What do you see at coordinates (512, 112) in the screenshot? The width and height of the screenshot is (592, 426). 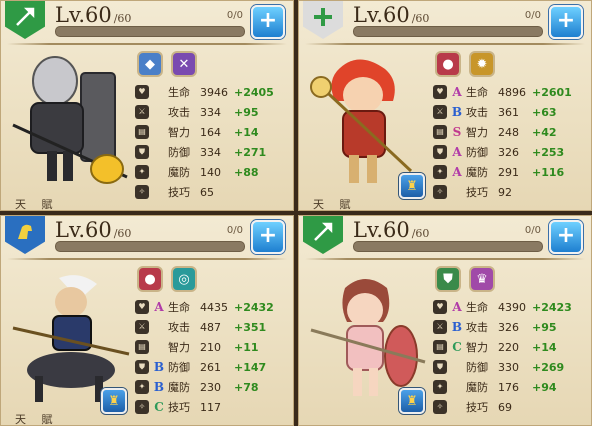 I see `stat-row-attack: ⚔ B 攻击 361 +63` at bounding box center [512, 112].